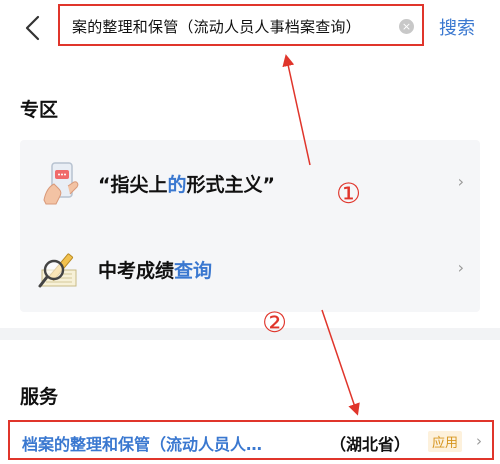 Image resolution: width=500 pixels, height=464 pixels. I want to click on app-badge: 应用, so click(445, 441).